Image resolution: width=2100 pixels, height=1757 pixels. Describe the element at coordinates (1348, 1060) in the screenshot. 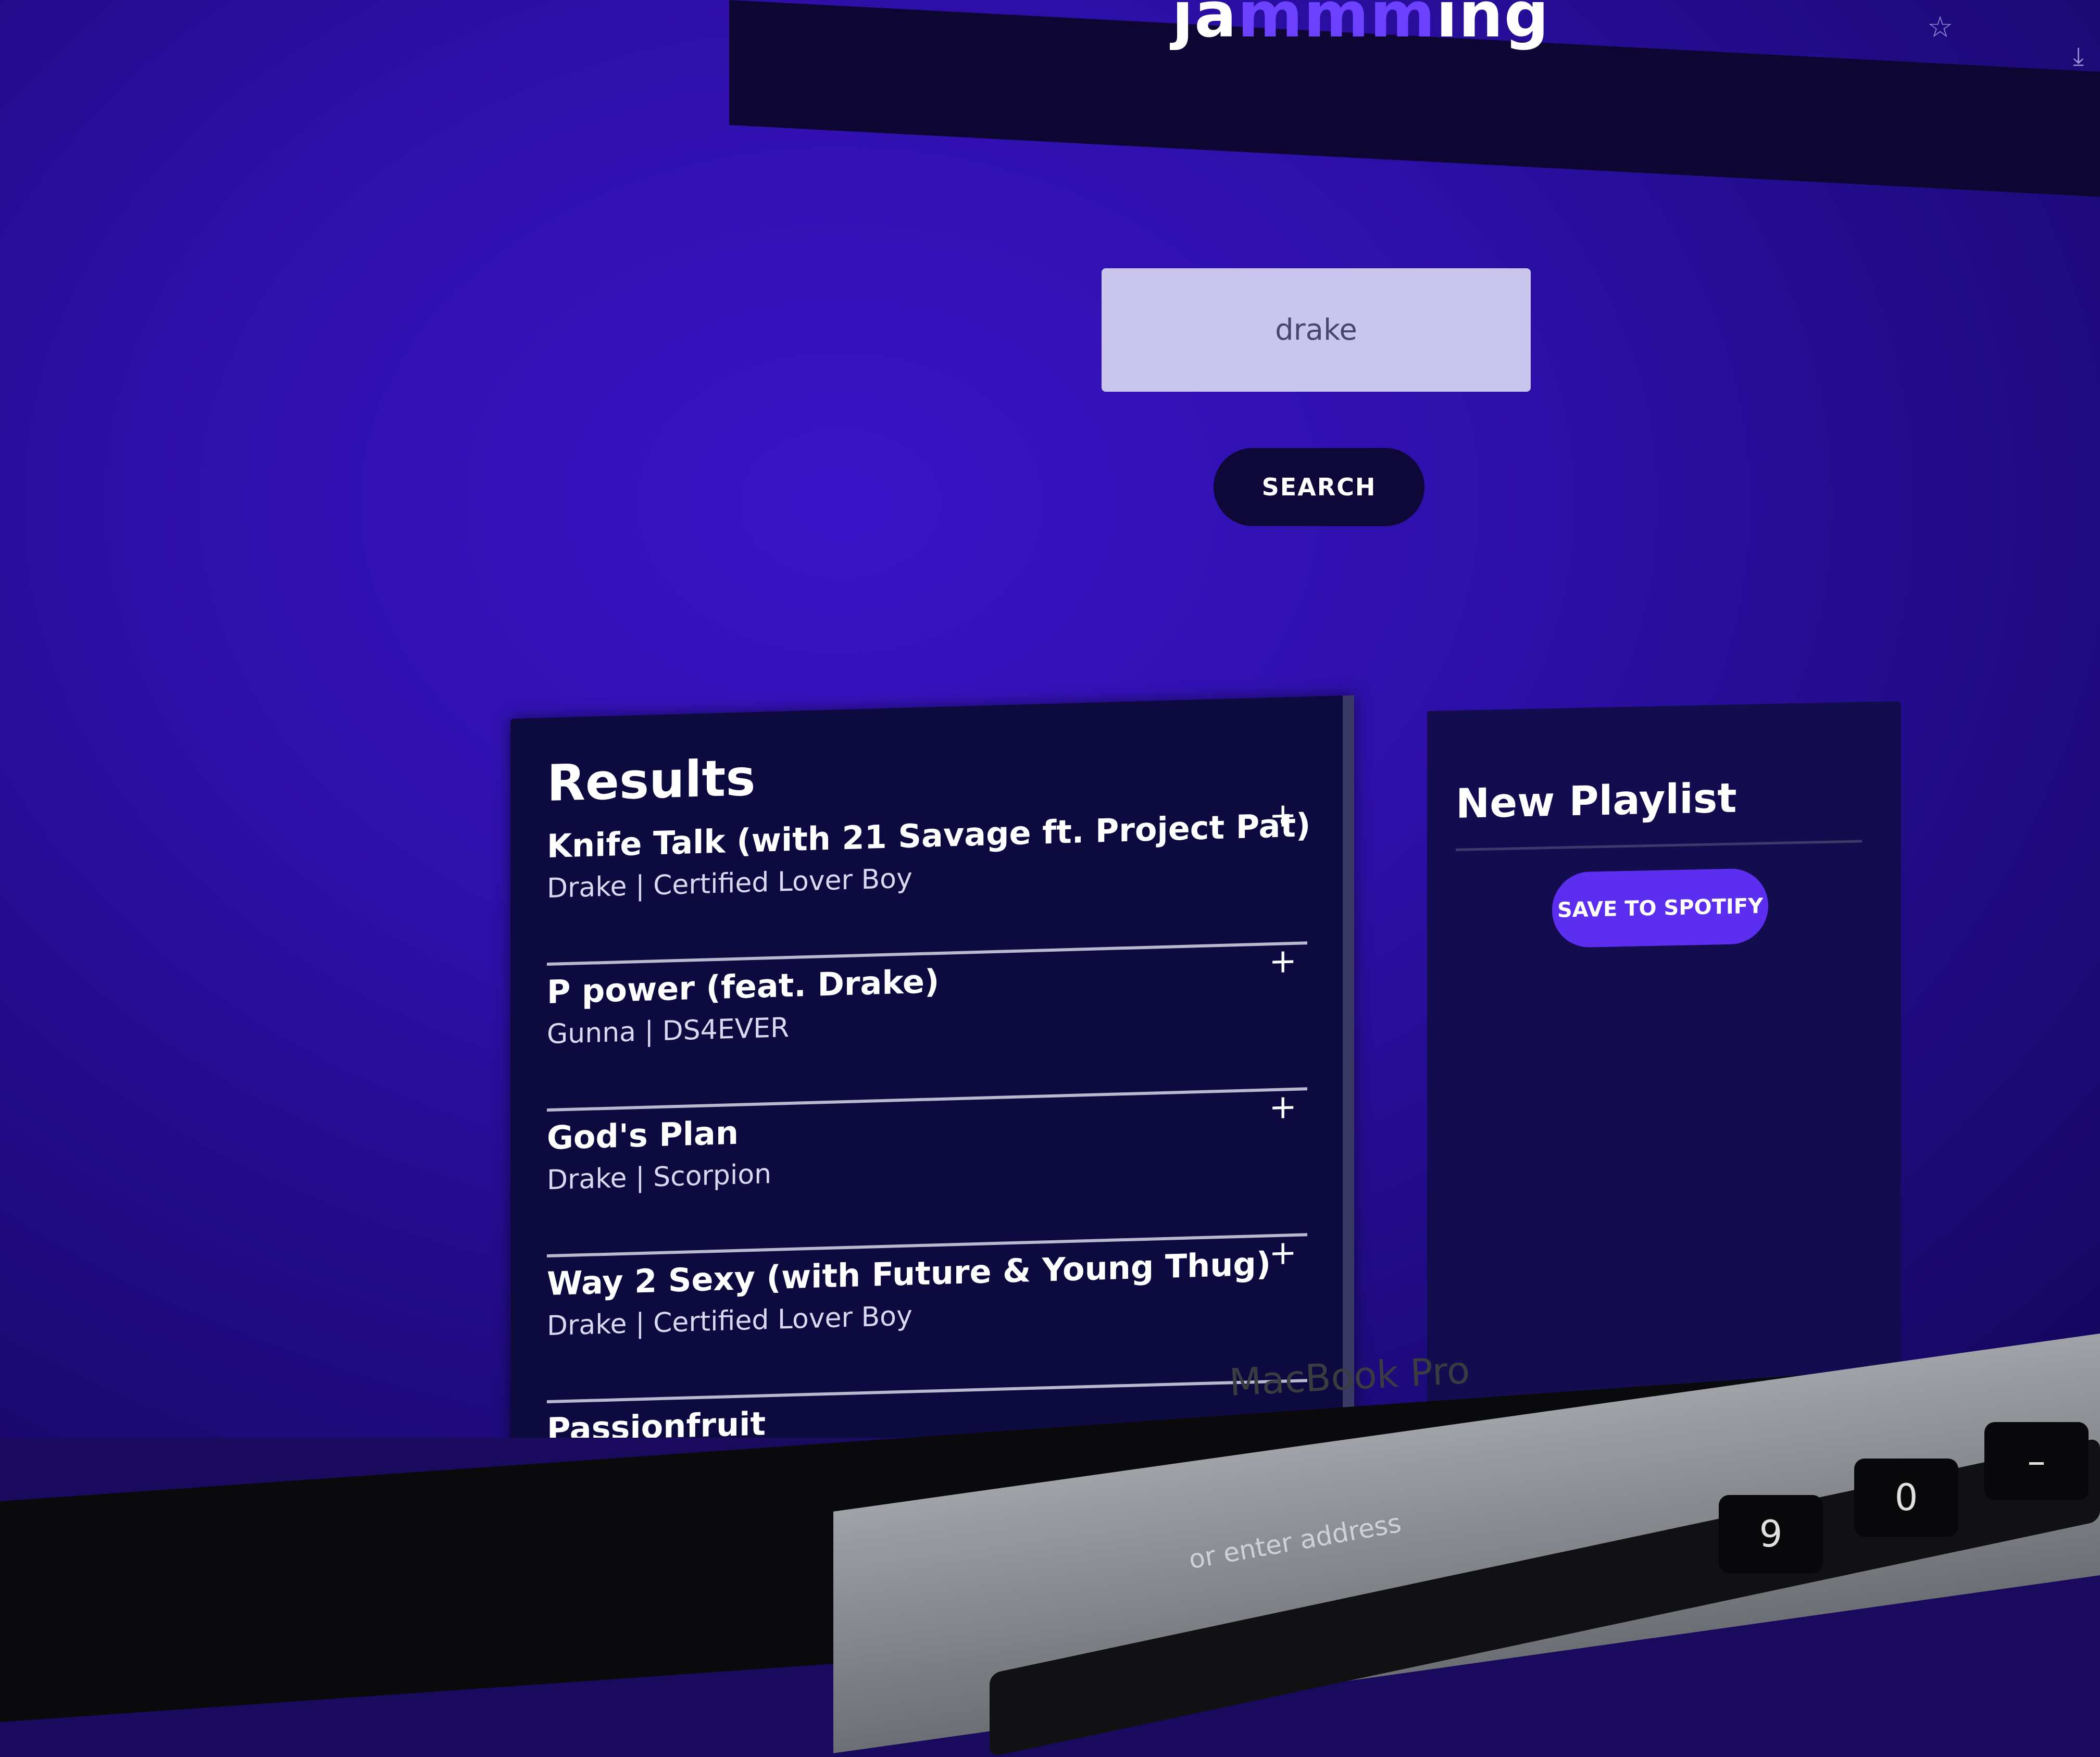

I see `results-scrollbar` at that location.